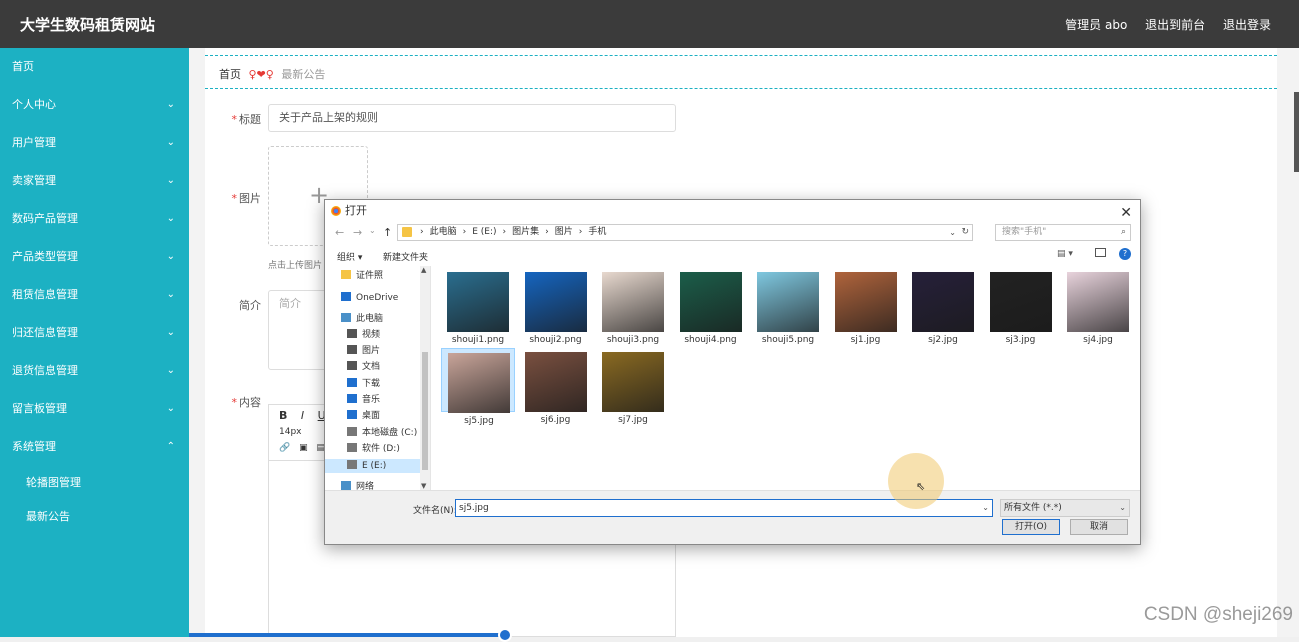  I want to click on link-icon: 🔗, so click(284, 448).